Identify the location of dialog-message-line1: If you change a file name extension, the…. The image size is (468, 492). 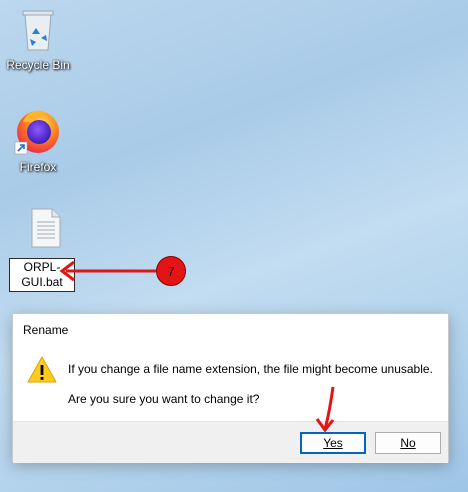
(250, 369).